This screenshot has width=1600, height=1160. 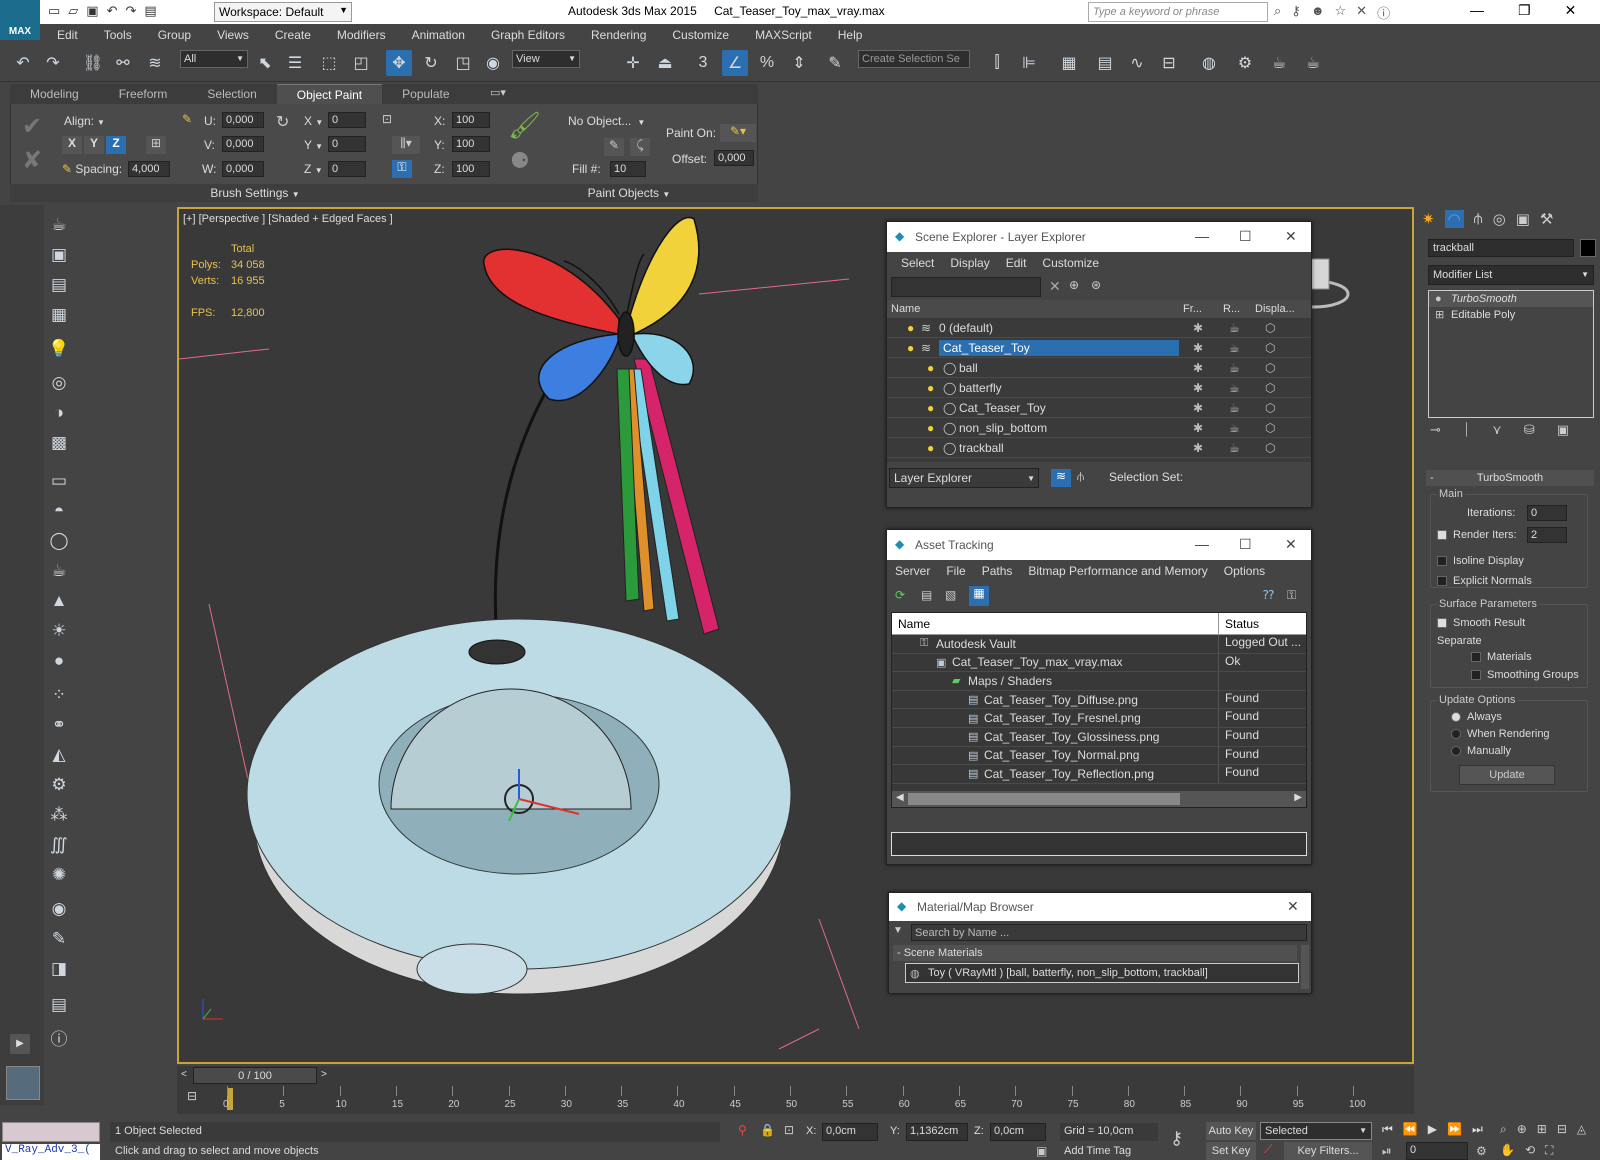 I want to click on orbit-icon: ⟲, so click(x=1530, y=1150).